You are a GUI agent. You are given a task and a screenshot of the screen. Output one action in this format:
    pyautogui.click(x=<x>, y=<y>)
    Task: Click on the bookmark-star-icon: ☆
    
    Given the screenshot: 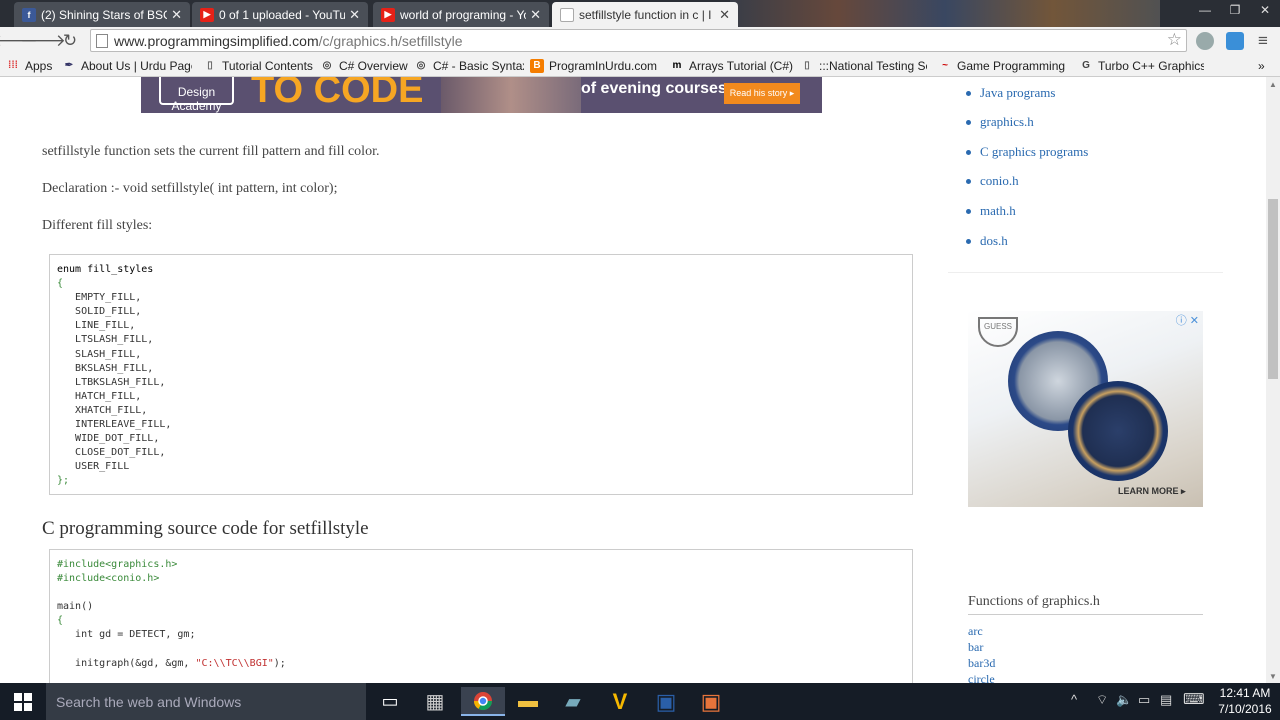 What is the action you would take?
    pyautogui.click(x=1174, y=40)
    